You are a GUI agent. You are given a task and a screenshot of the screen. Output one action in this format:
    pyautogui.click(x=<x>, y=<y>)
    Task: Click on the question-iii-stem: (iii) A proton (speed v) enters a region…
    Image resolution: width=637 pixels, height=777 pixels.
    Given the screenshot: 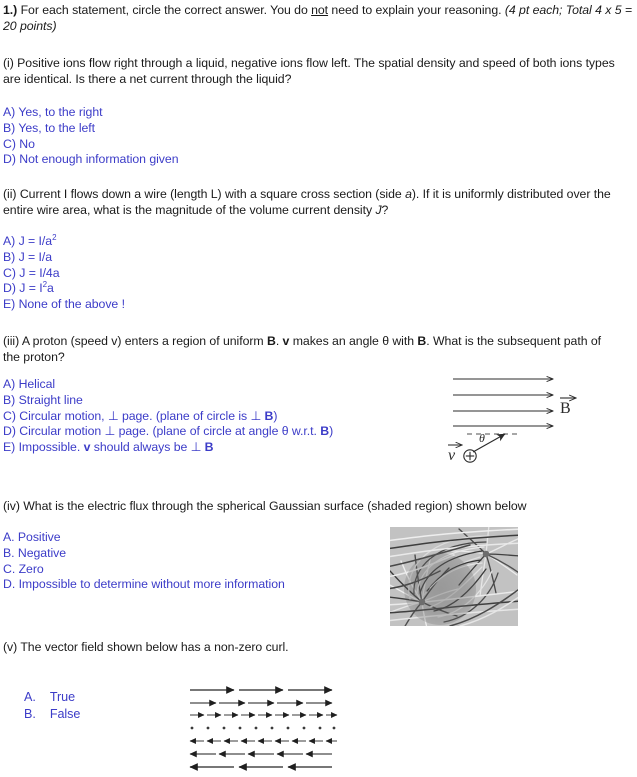 What is the action you would take?
    pyautogui.click(x=310, y=349)
    